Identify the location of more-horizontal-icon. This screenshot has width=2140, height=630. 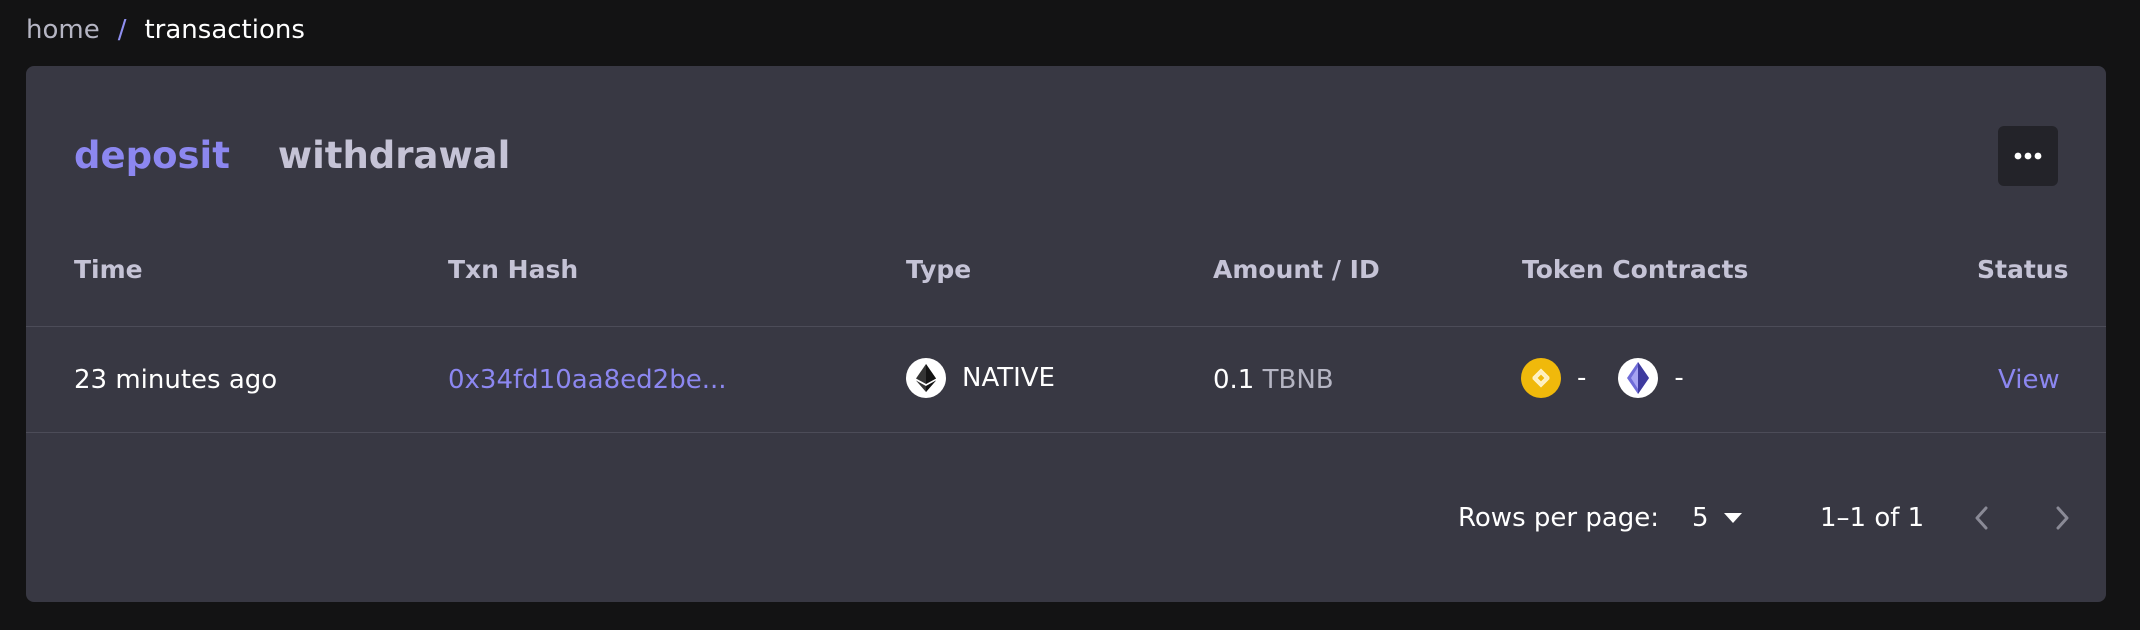
(2028, 156).